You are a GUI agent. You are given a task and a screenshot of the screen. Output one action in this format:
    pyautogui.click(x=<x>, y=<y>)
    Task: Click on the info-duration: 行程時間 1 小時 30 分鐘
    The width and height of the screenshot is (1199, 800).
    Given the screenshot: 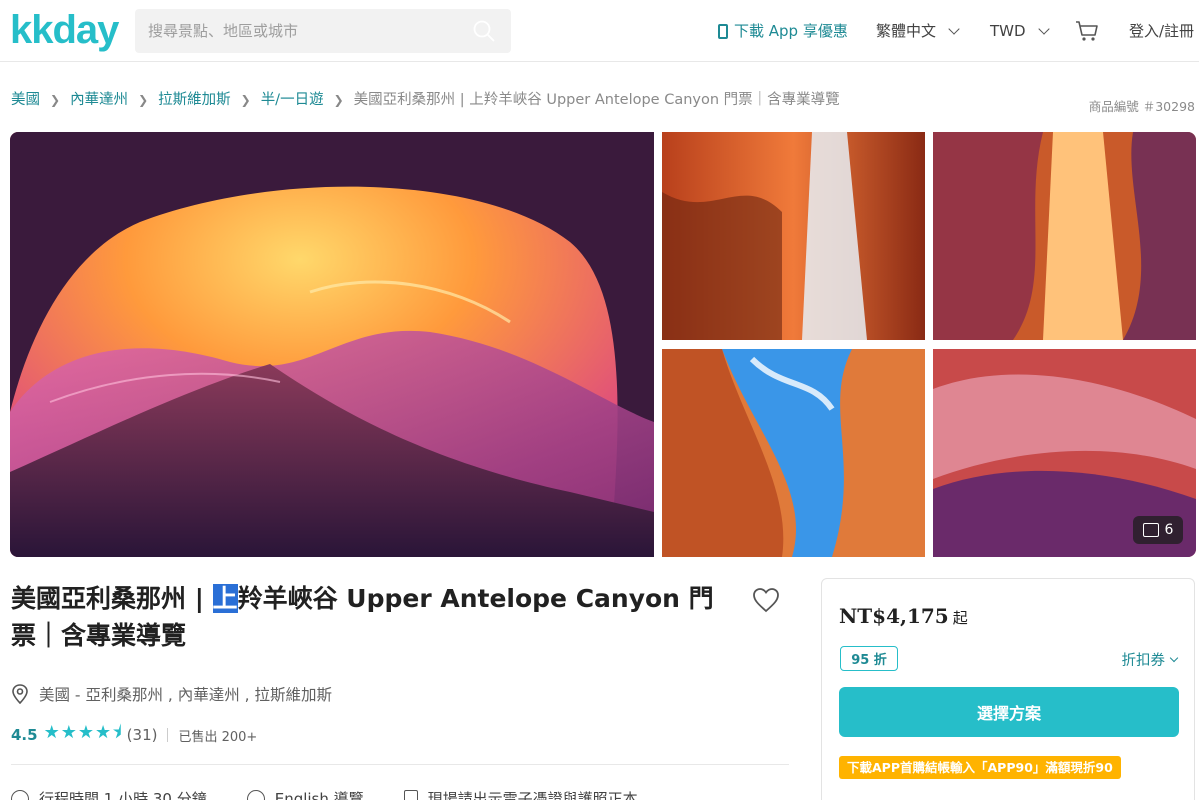 What is the action you would take?
    pyautogui.click(x=109, y=794)
    